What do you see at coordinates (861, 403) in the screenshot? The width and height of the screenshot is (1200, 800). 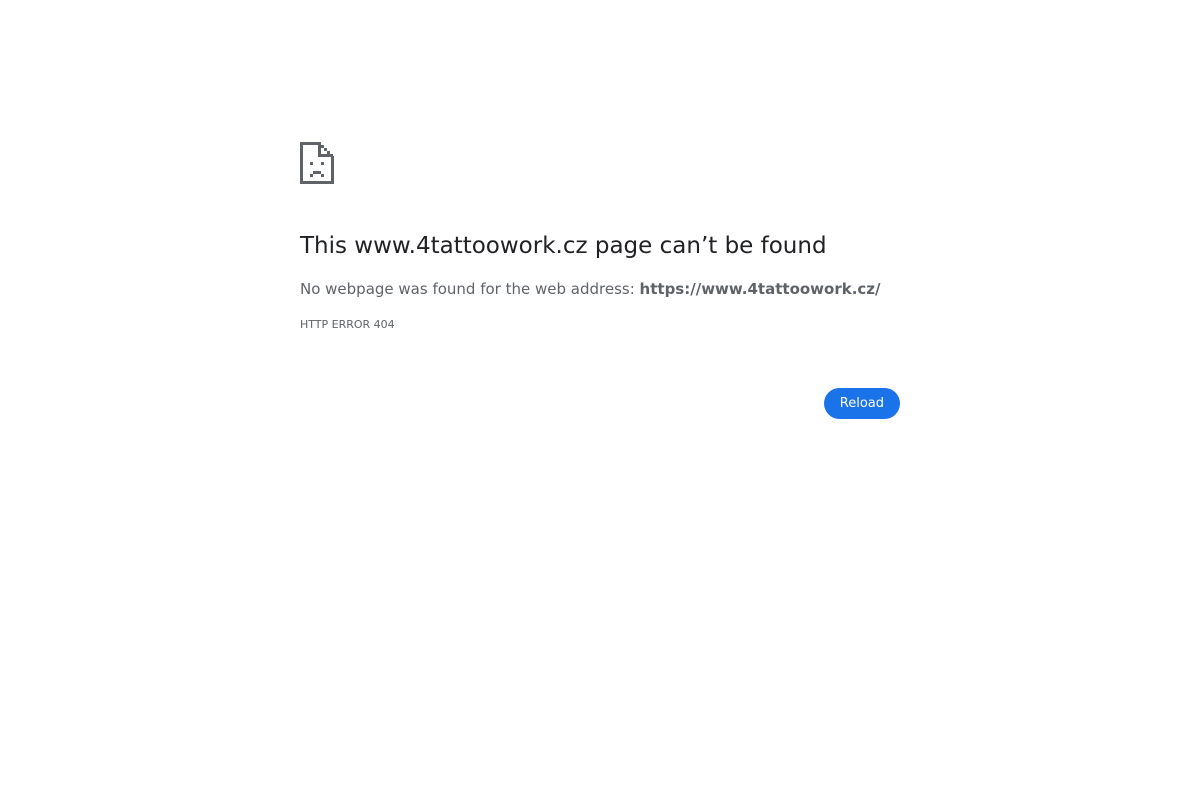 I see `reload-button: Reload` at bounding box center [861, 403].